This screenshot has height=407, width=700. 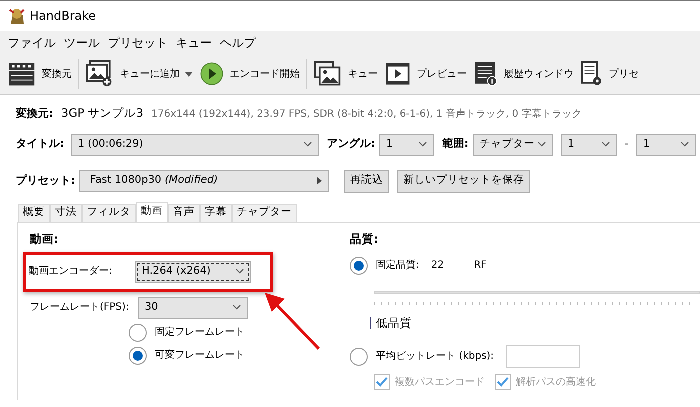 What do you see at coordinates (367, 115) in the screenshot?
I see `source-info: 176x144 (192x144), 23.97 FPS, SDR (8-bit 4:2:0, 6-1-6), 1 音声トラック, 0 字幕トラック` at bounding box center [367, 115].